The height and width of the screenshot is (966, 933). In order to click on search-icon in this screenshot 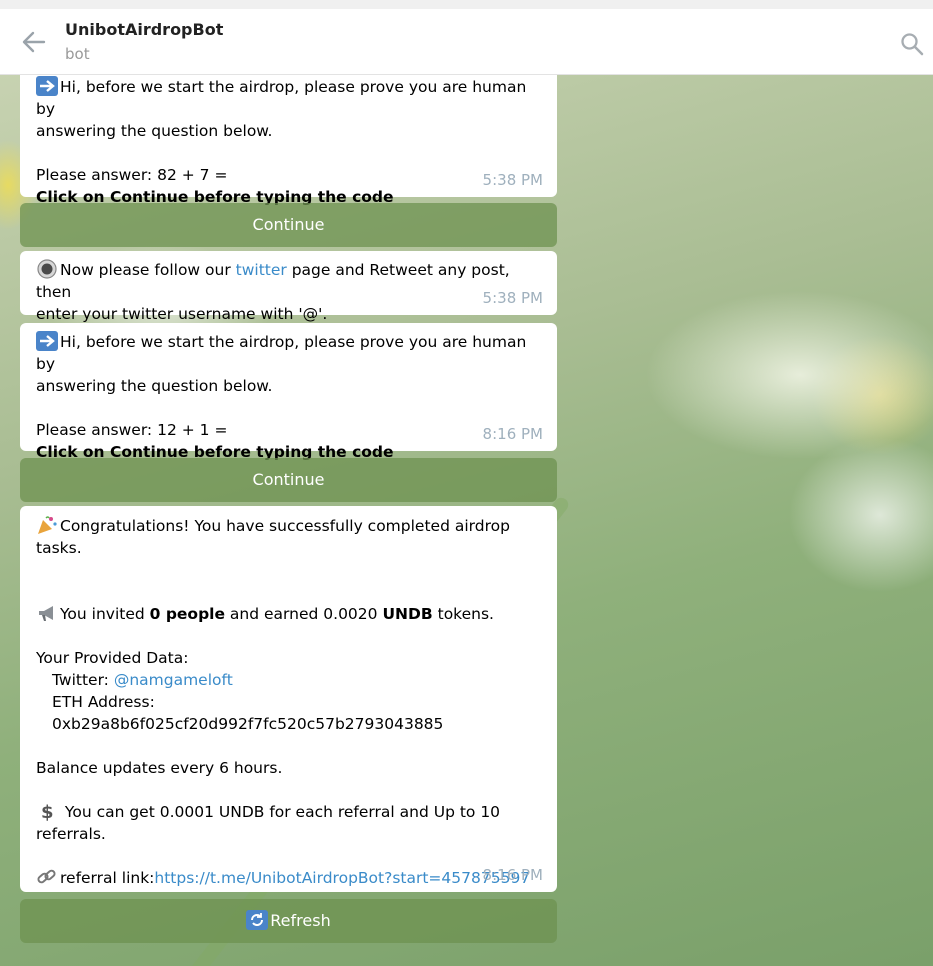, I will do `click(912, 44)`.